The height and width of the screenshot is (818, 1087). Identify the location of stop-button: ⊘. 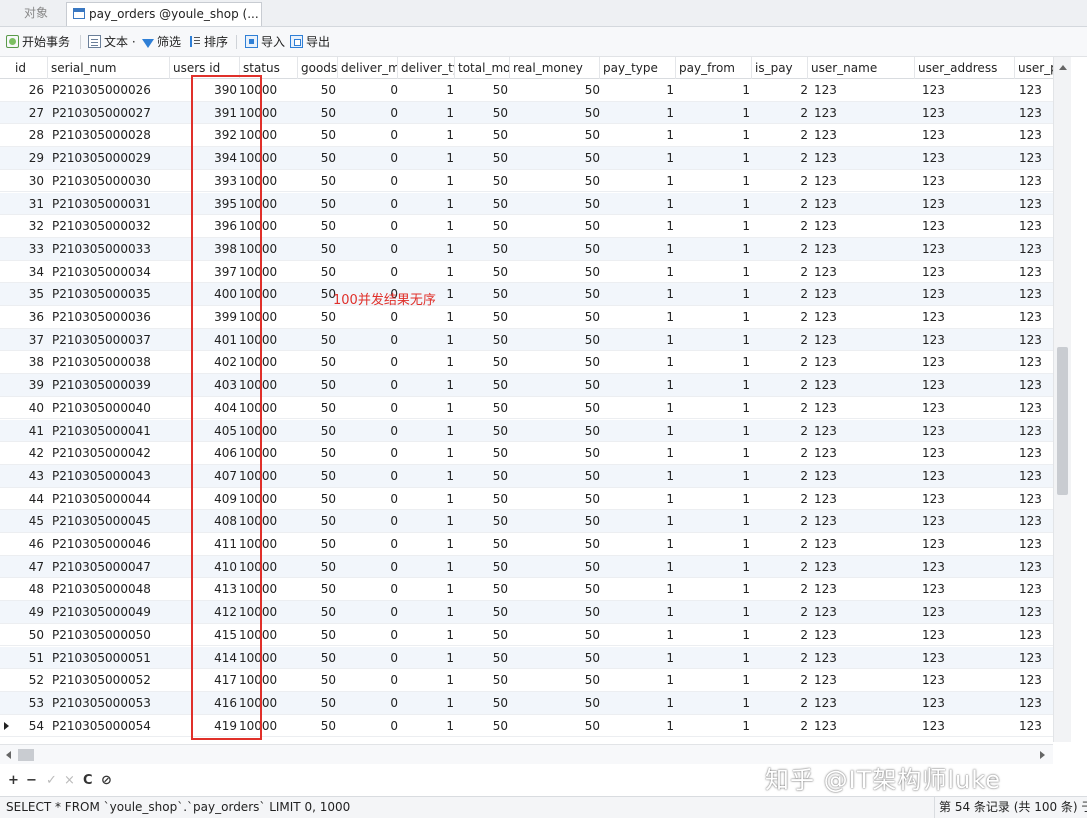
(106, 781).